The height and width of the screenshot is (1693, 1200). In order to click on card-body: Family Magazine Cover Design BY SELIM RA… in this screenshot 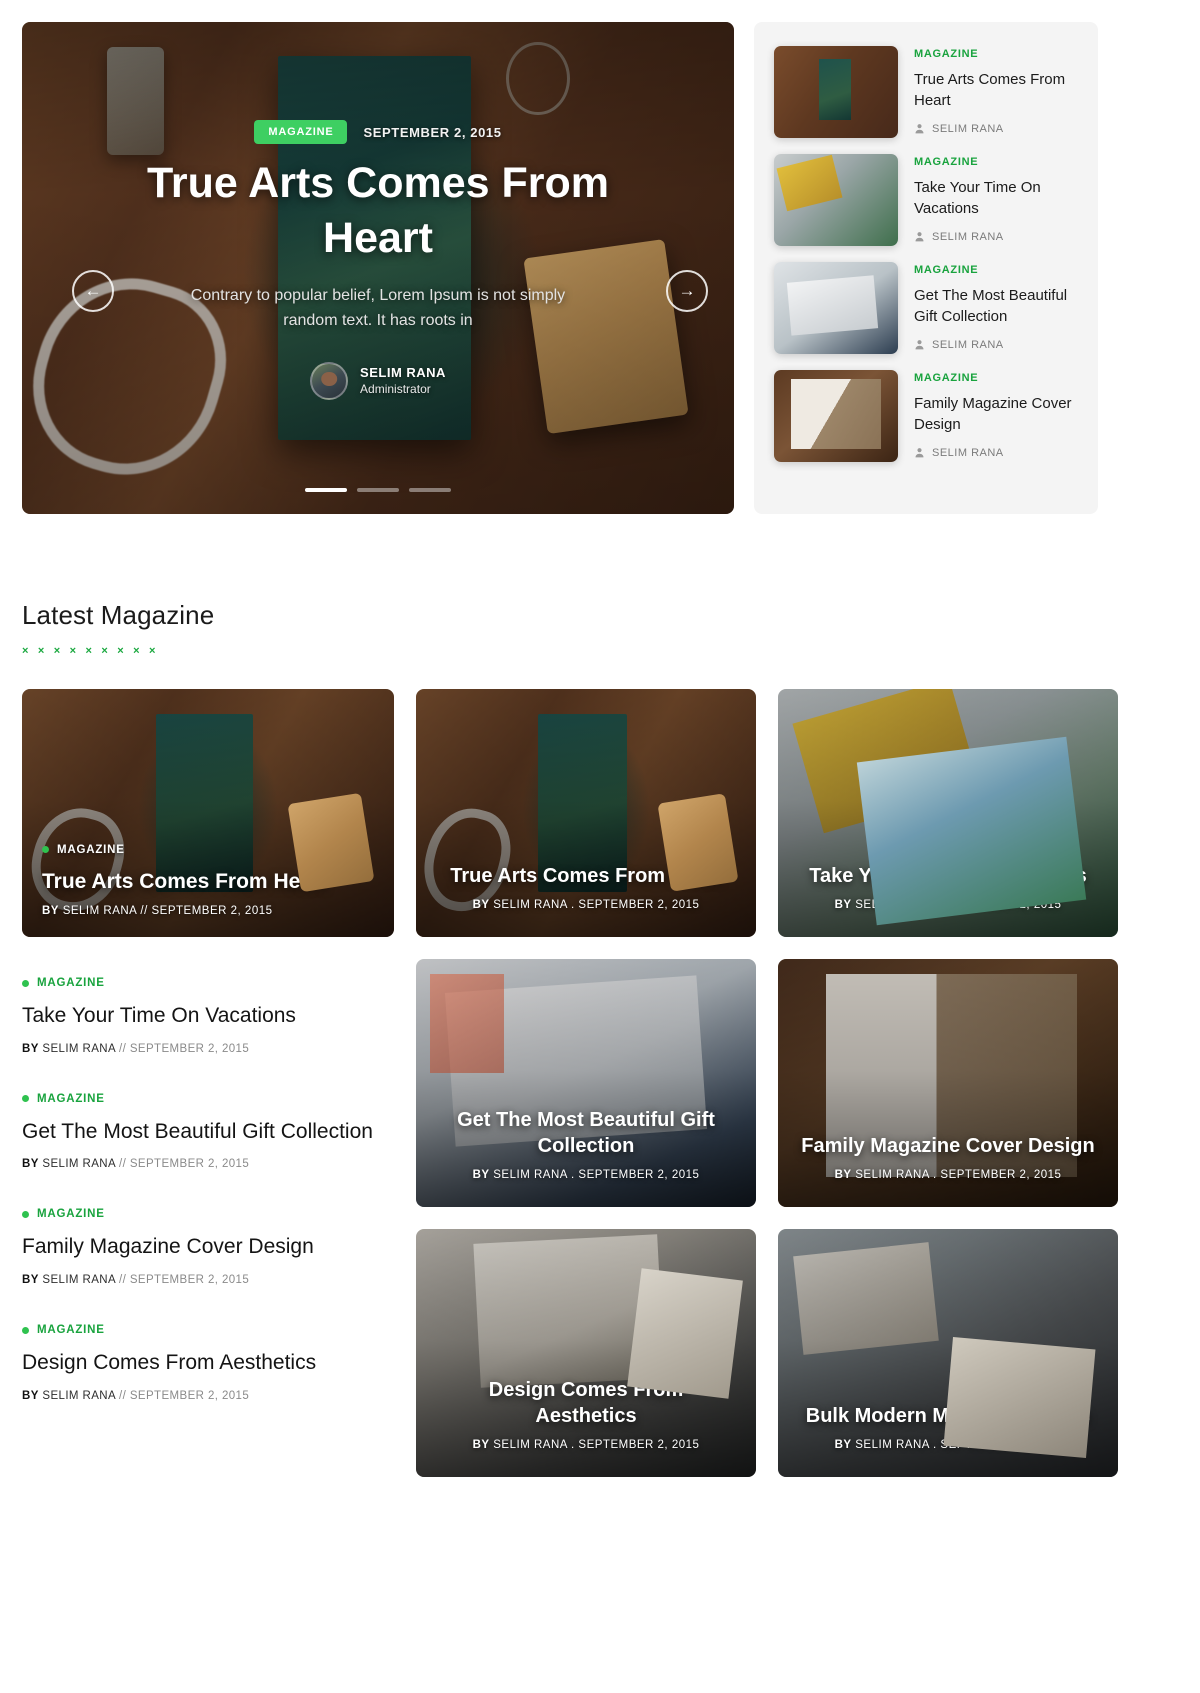, I will do `click(948, 1160)`.